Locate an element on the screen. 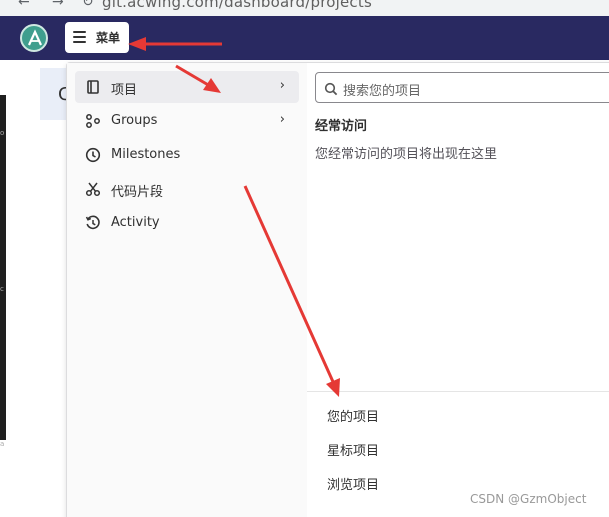 This screenshot has height=517, width=609. menu-item-projects: 项目 › is located at coordinates (187, 87).